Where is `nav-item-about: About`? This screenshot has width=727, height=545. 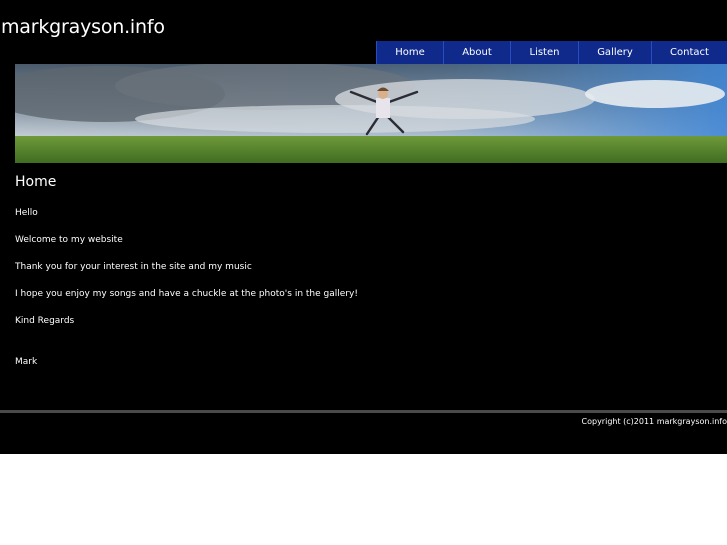 nav-item-about: About is located at coordinates (476, 52).